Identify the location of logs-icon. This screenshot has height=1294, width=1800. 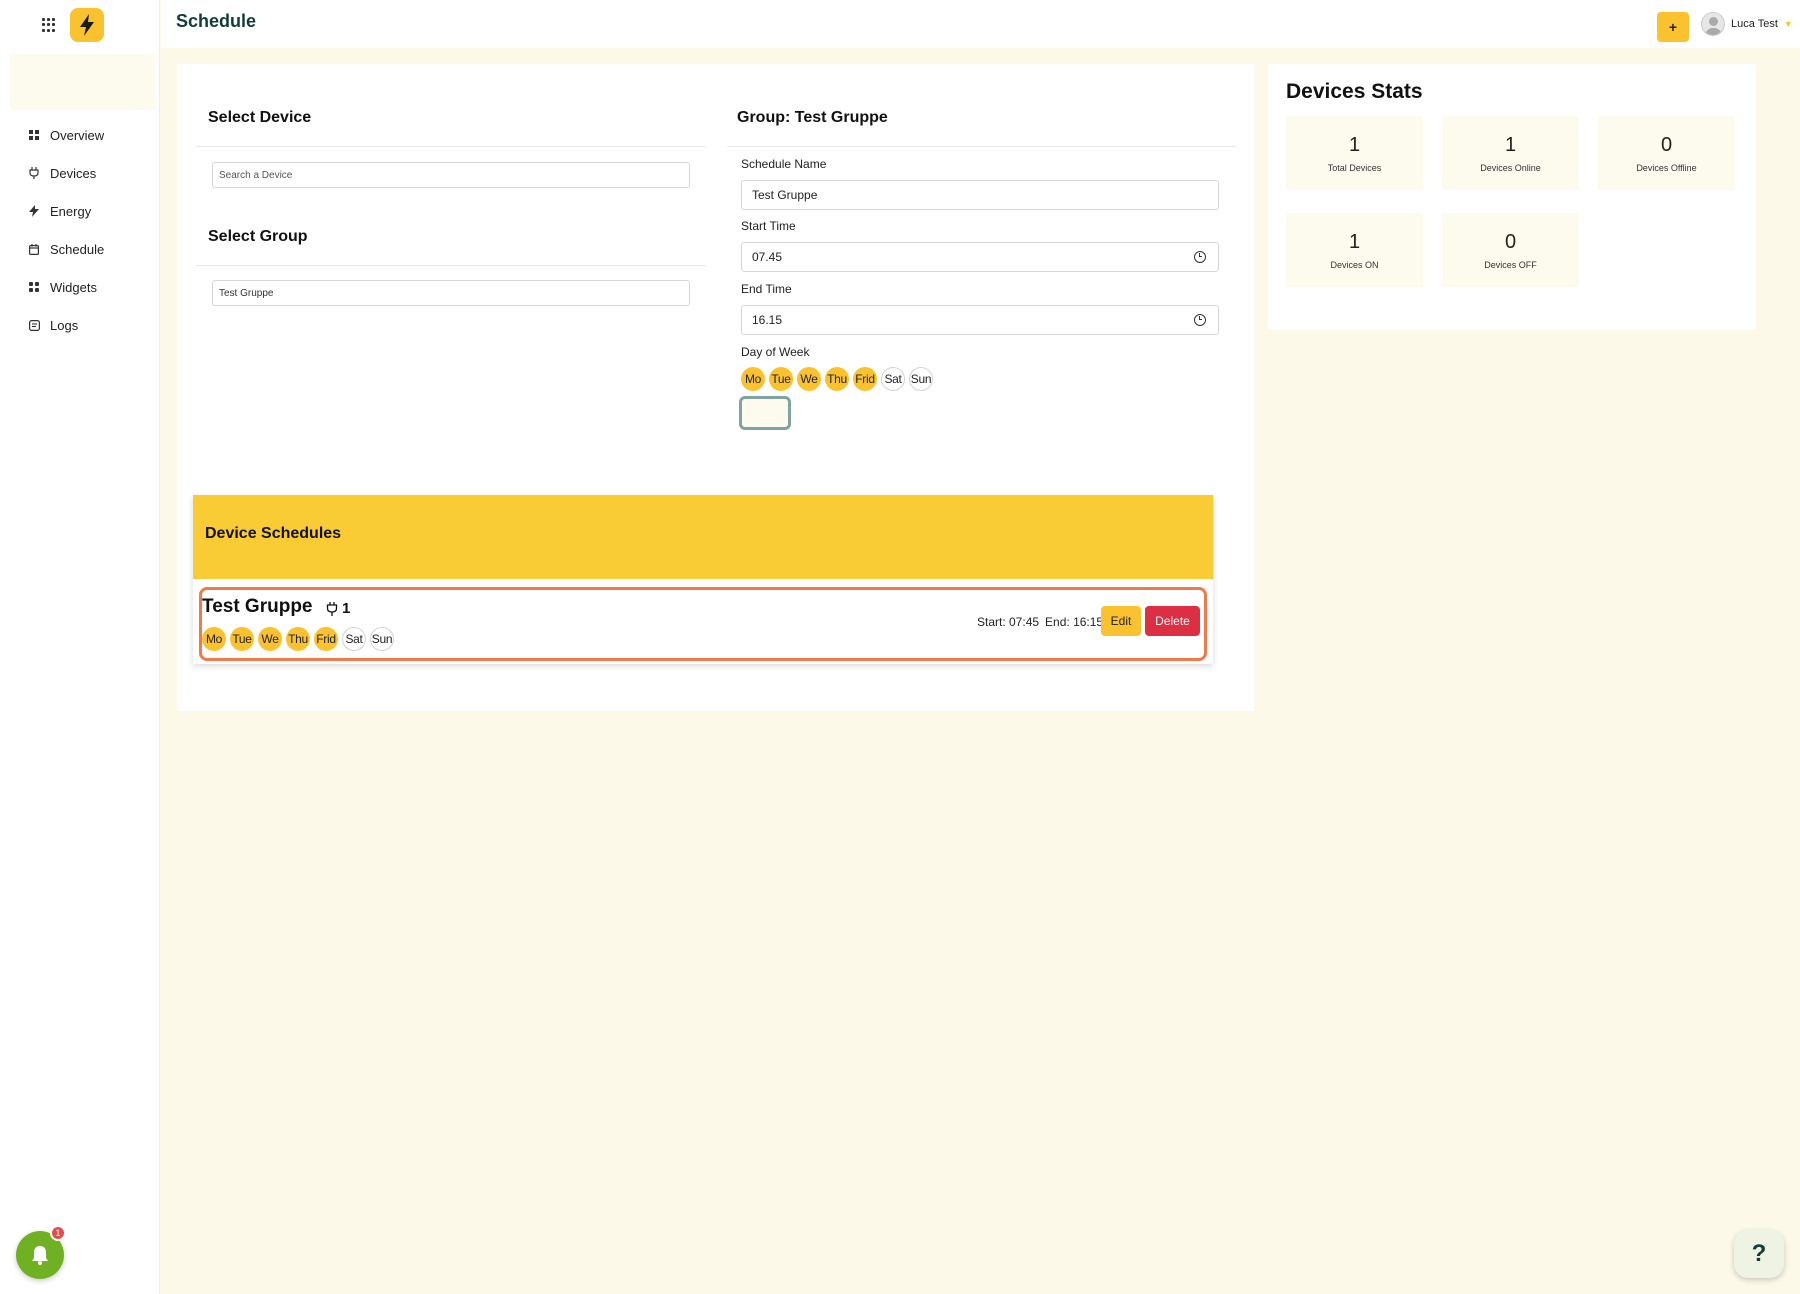
(34, 325).